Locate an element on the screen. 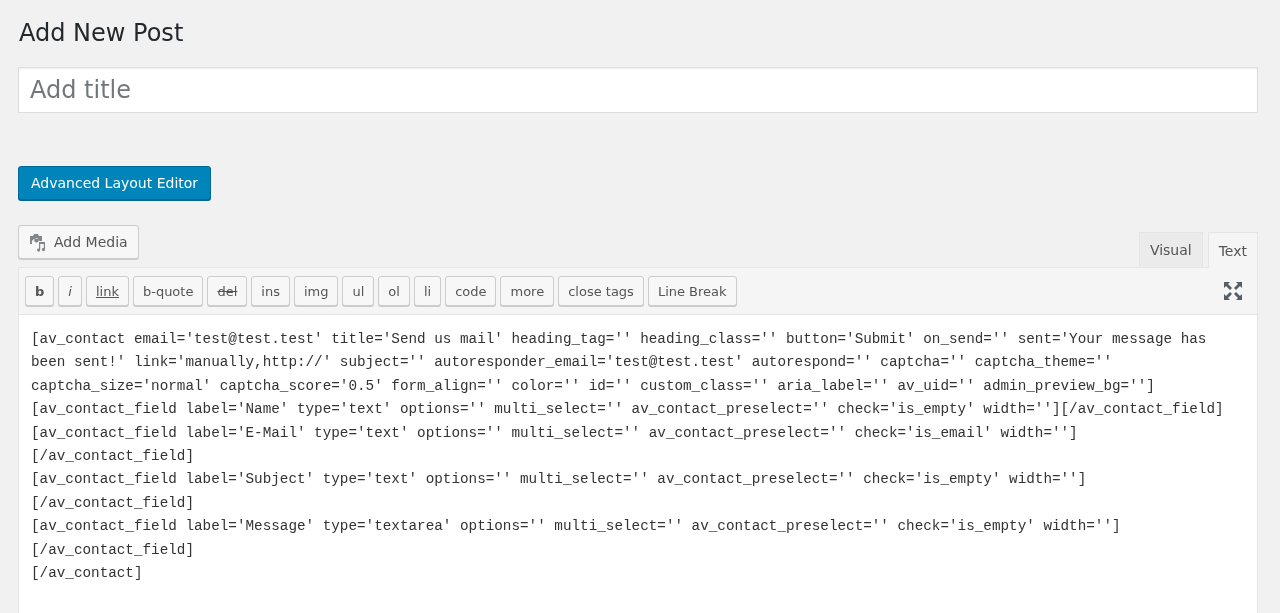 The width and height of the screenshot is (1280, 613). code-line: been sent!' link='manually,http://' subject='' autoresponder_email='test@test.test' autorespond='' captcha='' captcha_theme='' is located at coordinates (572, 363).